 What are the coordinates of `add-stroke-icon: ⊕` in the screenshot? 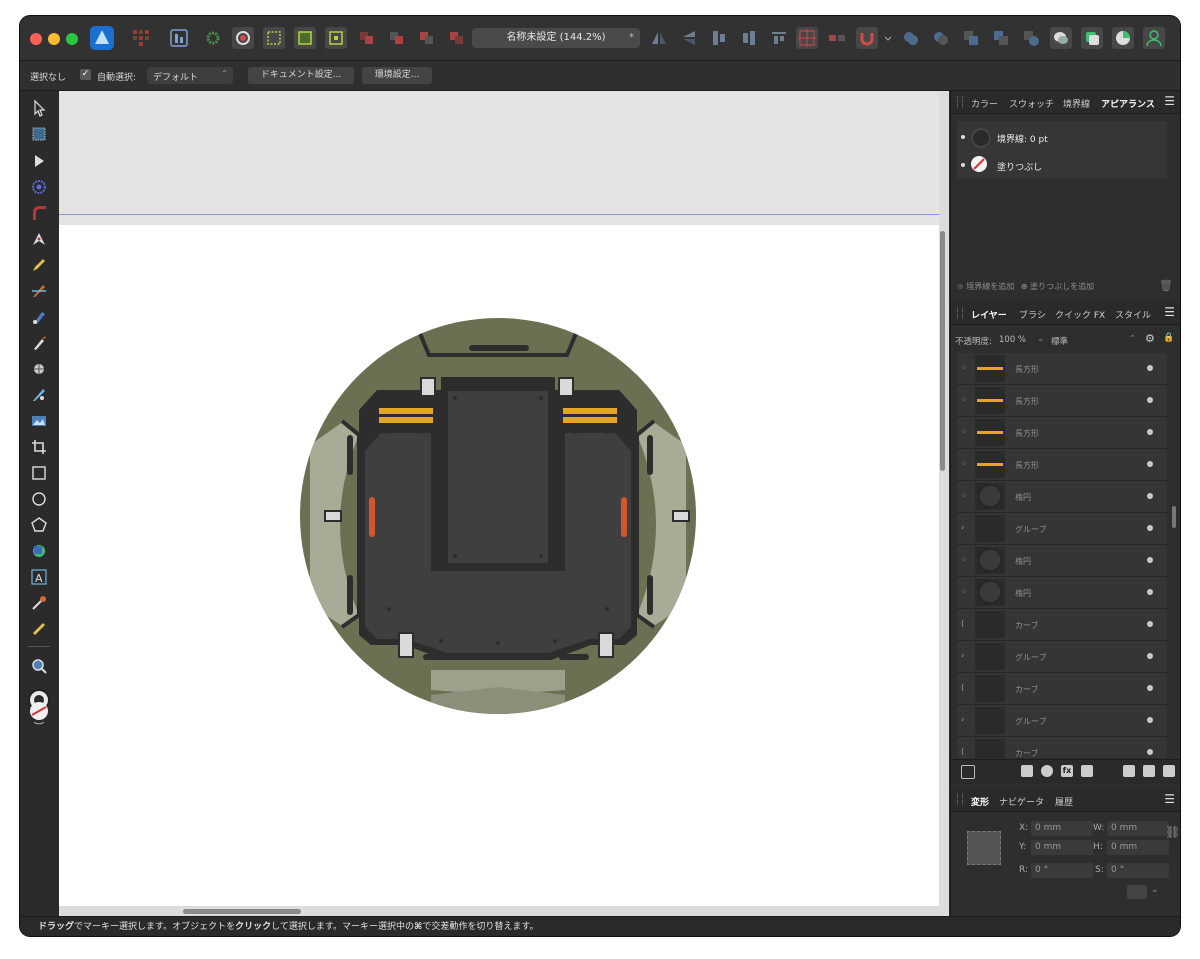 It's located at (960, 286).